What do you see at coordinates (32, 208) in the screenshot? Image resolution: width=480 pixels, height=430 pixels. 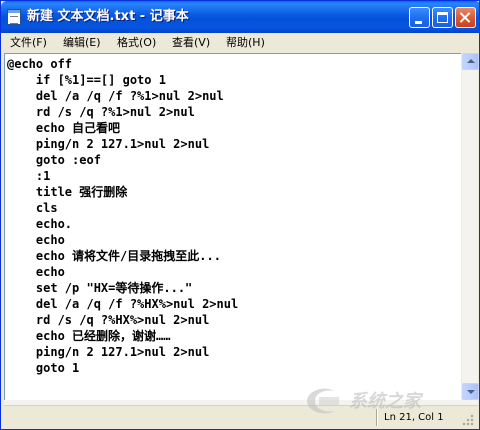 I see `text-line: cls` at bounding box center [32, 208].